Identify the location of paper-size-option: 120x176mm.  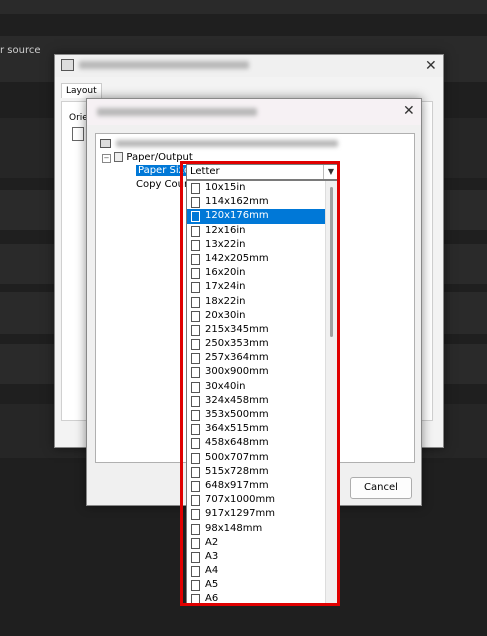
(256, 216).